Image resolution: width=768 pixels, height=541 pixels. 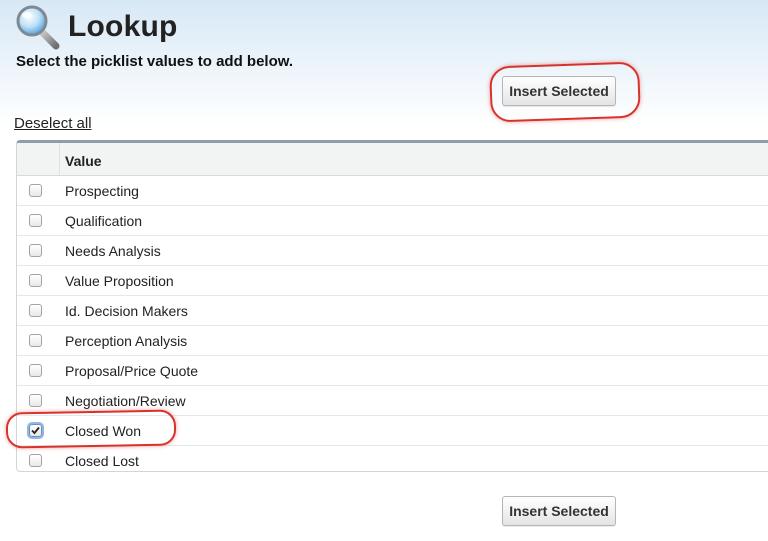 I want to click on column-divider, so click(x=59, y=159).